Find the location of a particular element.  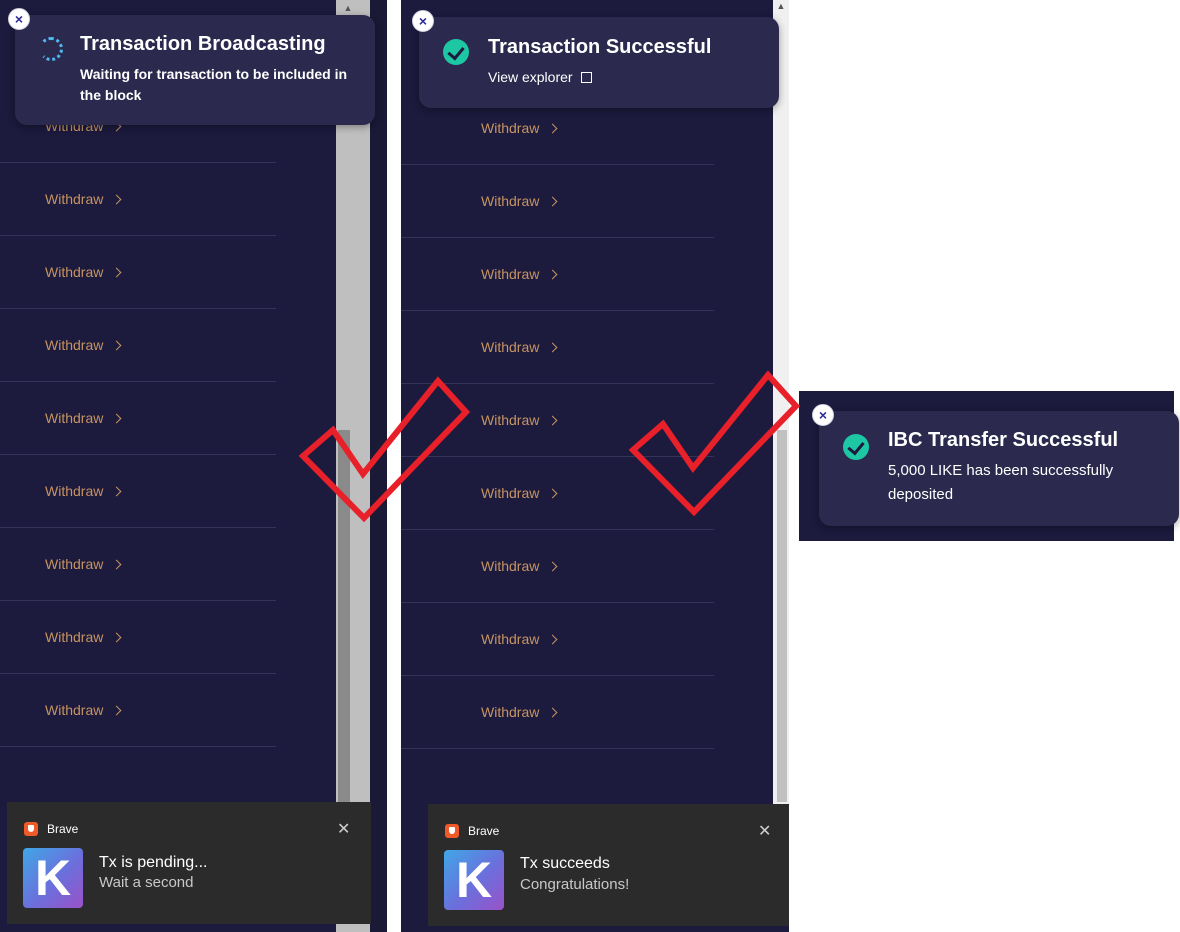

toast-title: Transaction Successful is located at coordinates (600, 47).